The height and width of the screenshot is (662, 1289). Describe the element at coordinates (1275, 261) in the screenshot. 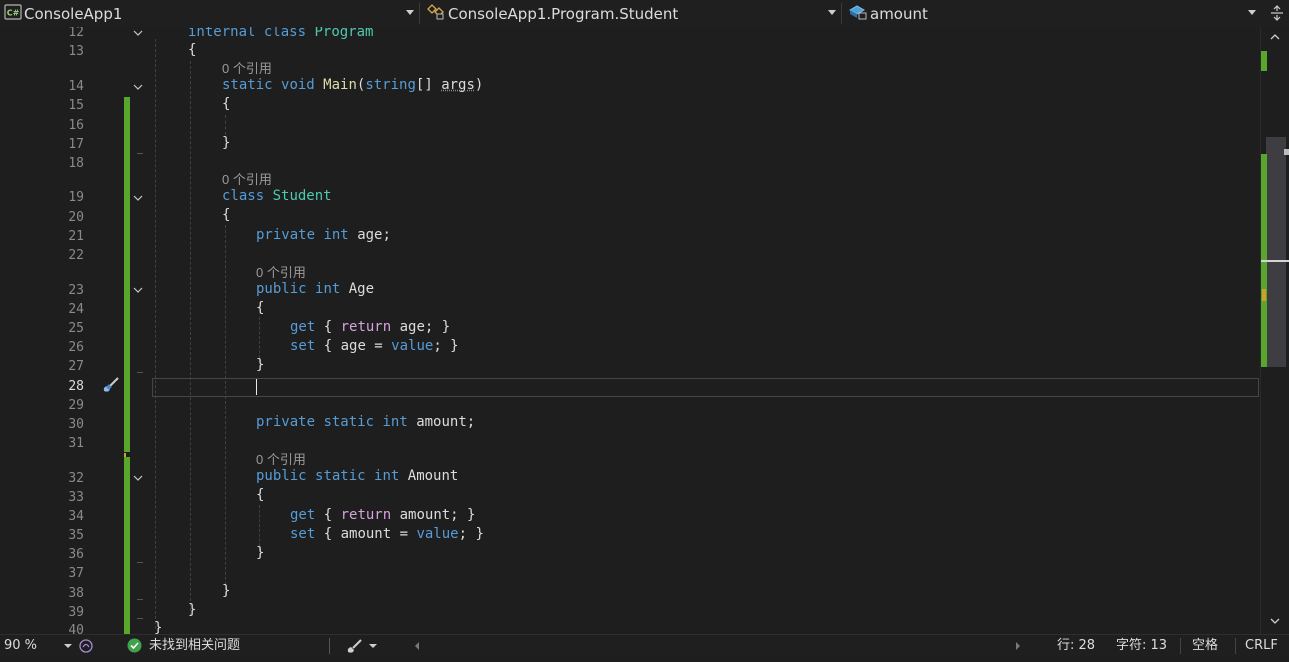

I see `caret-position-marker` at that location.